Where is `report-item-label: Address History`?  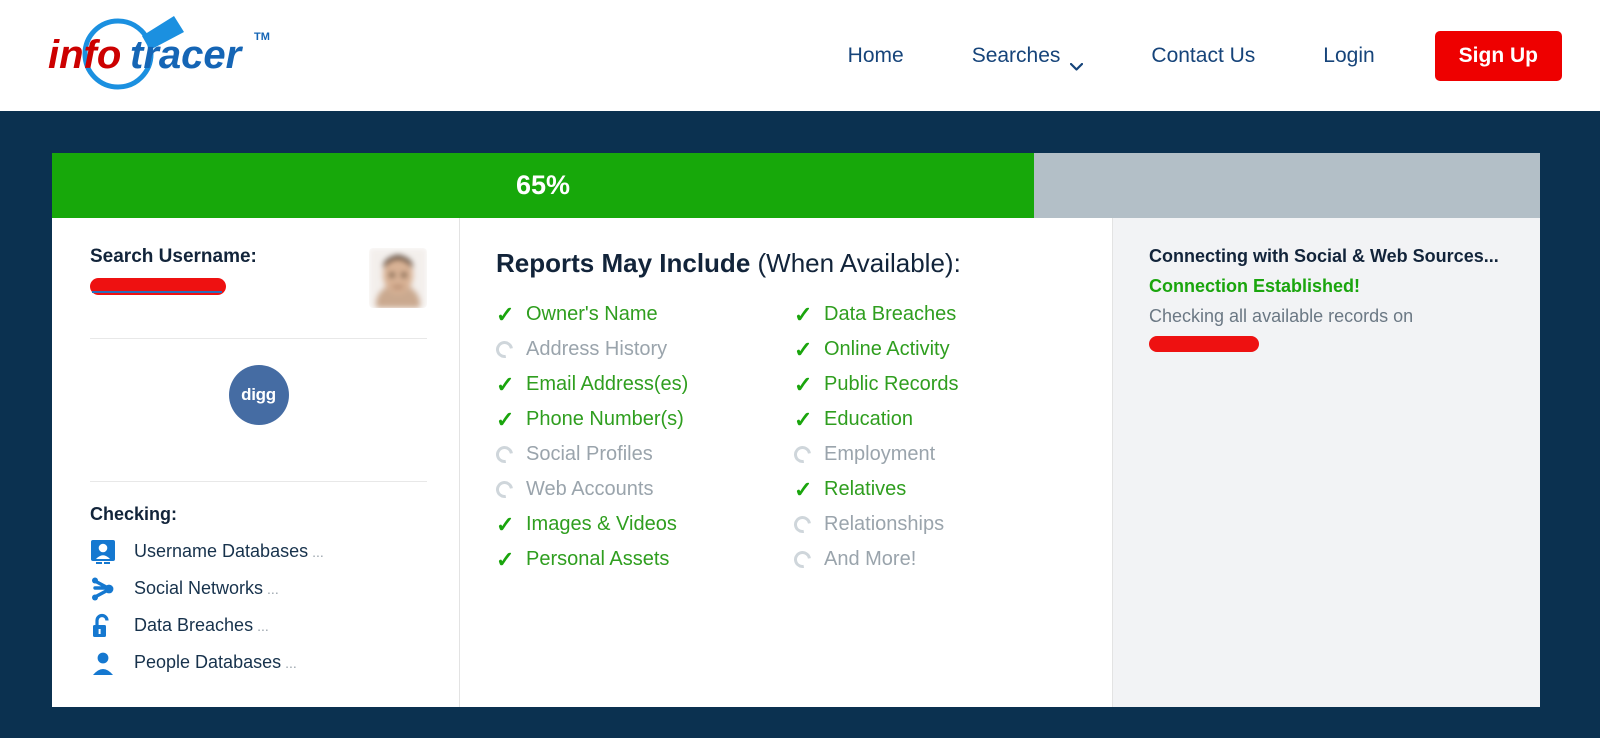
report-item-label: Address History is located at coordinates (597, 349).